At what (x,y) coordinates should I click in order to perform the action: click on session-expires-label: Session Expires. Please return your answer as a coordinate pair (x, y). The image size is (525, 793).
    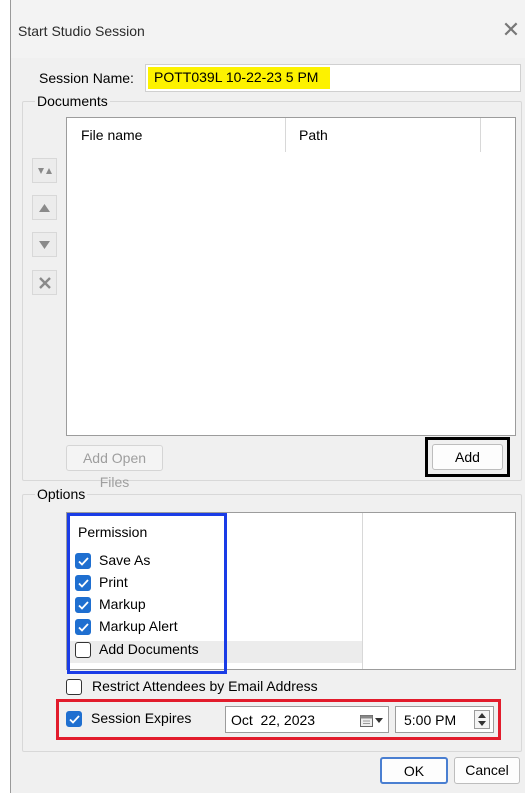
    Looking at the image, I should click on (141, 718).